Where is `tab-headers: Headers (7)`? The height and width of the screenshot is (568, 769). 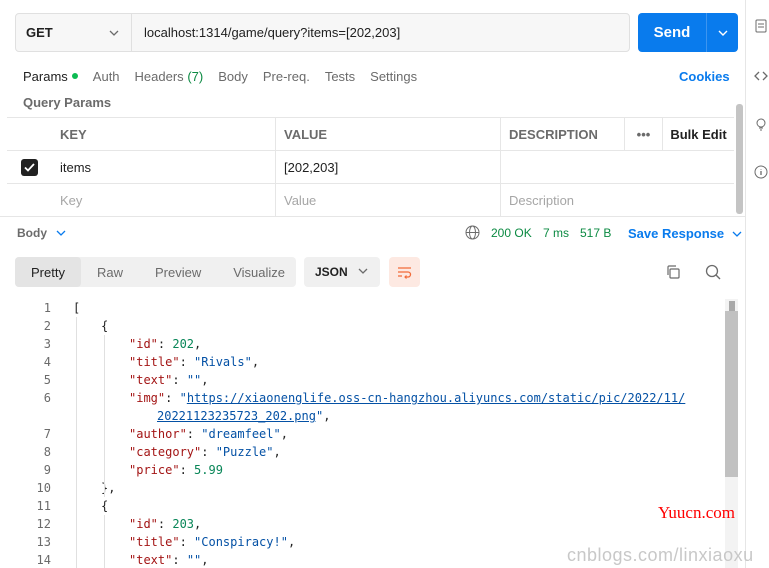
tab-headers: Headers (7) is located at coordinates (169, 76).